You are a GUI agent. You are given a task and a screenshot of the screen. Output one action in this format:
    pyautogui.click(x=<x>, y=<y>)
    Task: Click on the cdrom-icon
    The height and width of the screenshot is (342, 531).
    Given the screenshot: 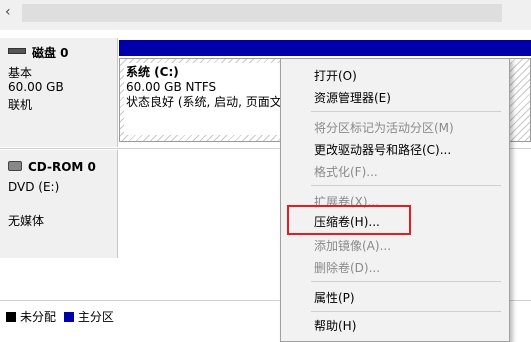 What is the action you would take?
    pyautogui.click(x=15, y=165)
    